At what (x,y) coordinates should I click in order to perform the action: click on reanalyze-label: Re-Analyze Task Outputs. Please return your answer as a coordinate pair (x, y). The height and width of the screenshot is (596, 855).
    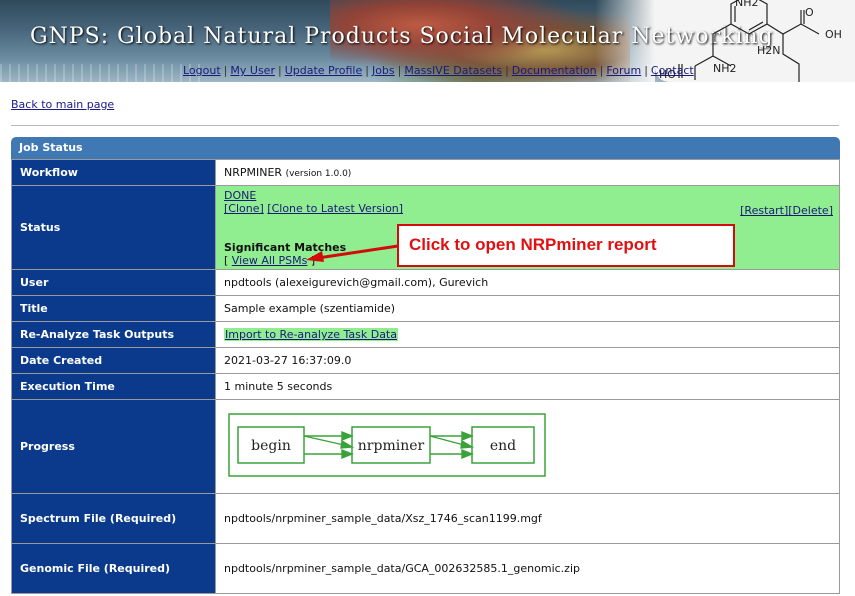
    Looking at the image, I should click on (113, 334).